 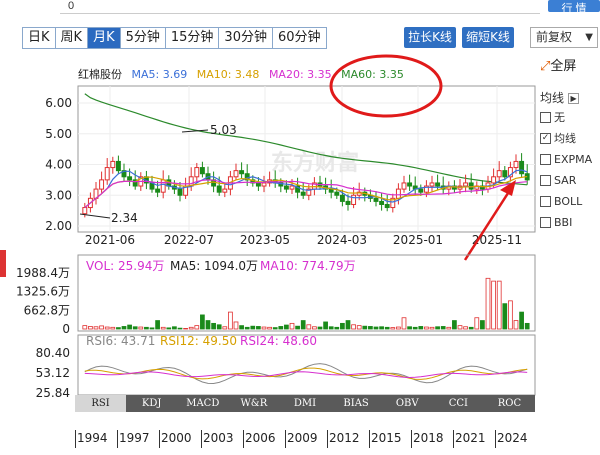 What do you see at coordinates (545, 138) in the screenshot?
I see `checkbox-icon: ✓` at bounding box center [545, 138].